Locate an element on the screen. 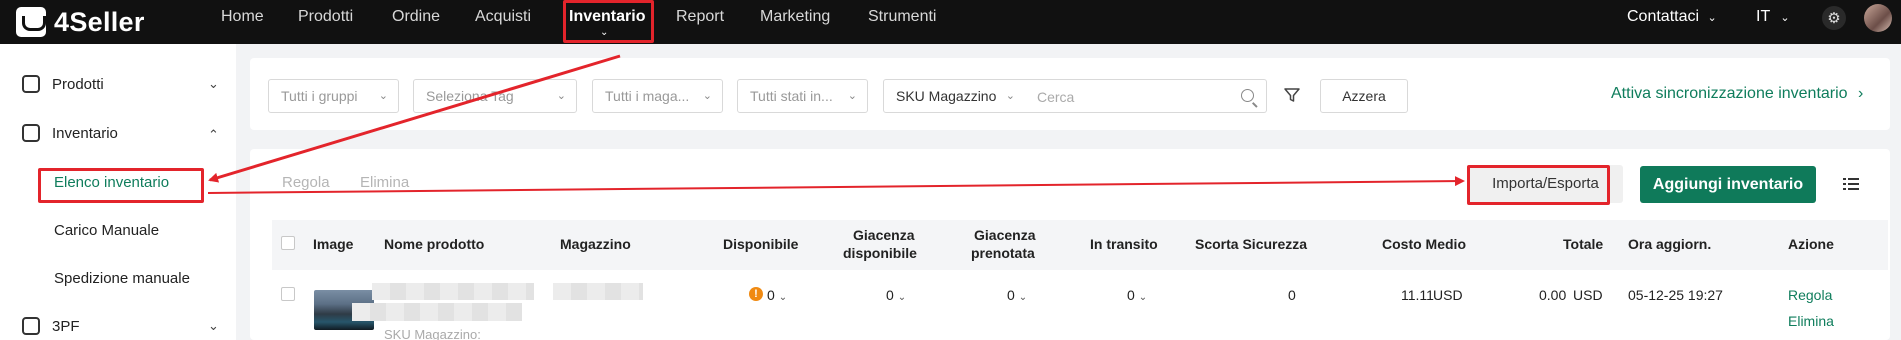 The image size is (1901, 340). sidebar-item-label: 3PF is located at coordinates (66, 326).